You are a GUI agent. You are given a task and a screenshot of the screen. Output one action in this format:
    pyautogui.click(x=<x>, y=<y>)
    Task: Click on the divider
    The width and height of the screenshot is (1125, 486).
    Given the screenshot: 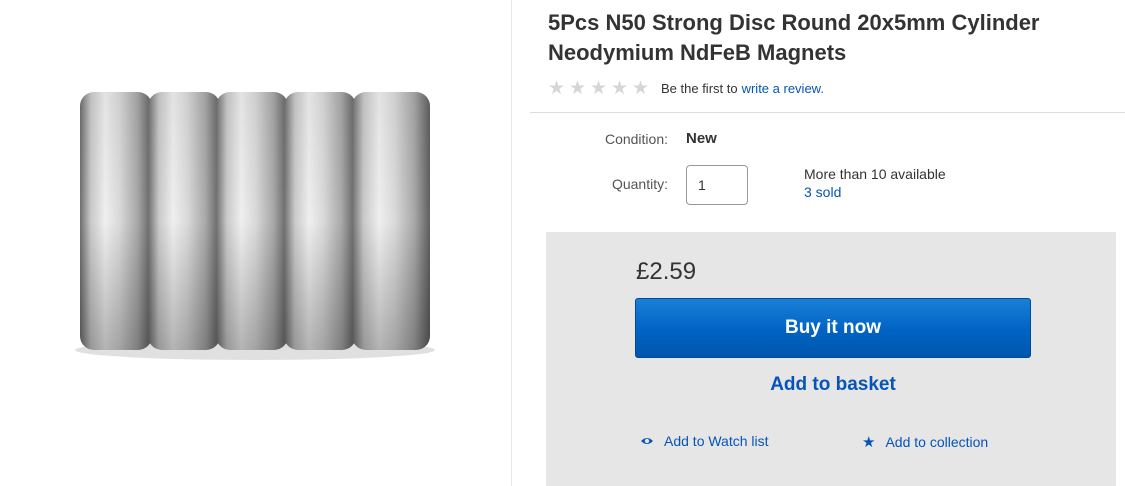 What is the action you would take?
    pyautogui.click(x=827, y=112)
    